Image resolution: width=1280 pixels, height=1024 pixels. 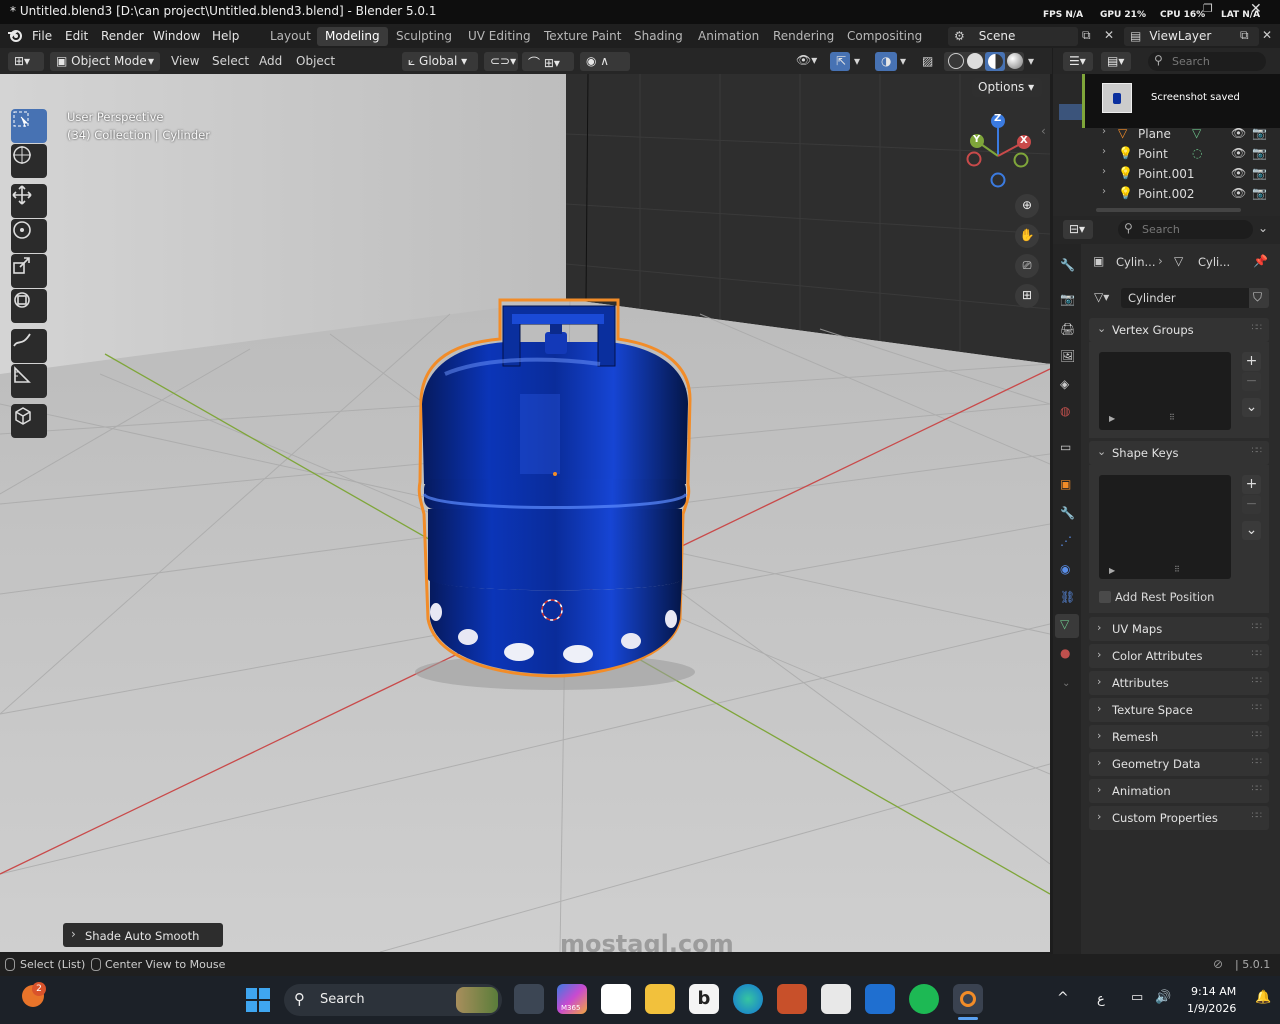 What do you see at coordinates (1168, 210) in the screenshot?
I see `outliner-scrollbar` at bounding box center [1168, 210].